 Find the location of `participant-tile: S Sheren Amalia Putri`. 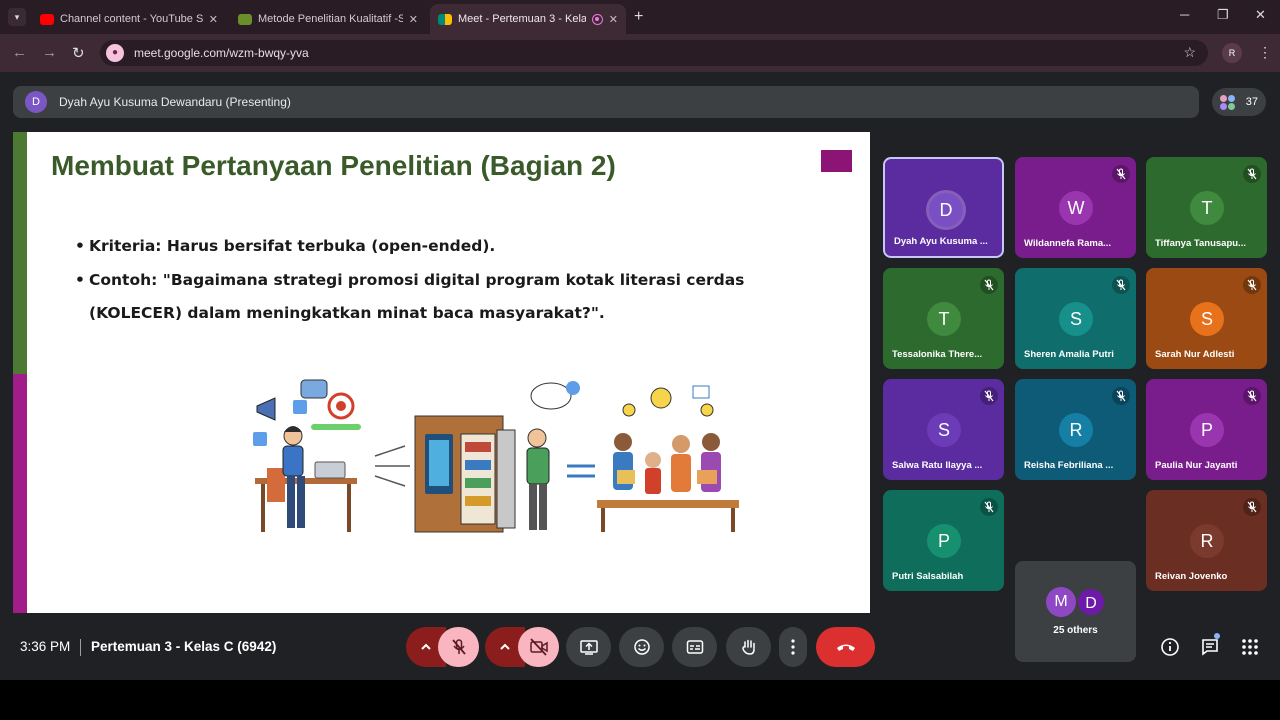

participant-tile: S Sheren Amalia Putri is located at coordinates (1075, 318).